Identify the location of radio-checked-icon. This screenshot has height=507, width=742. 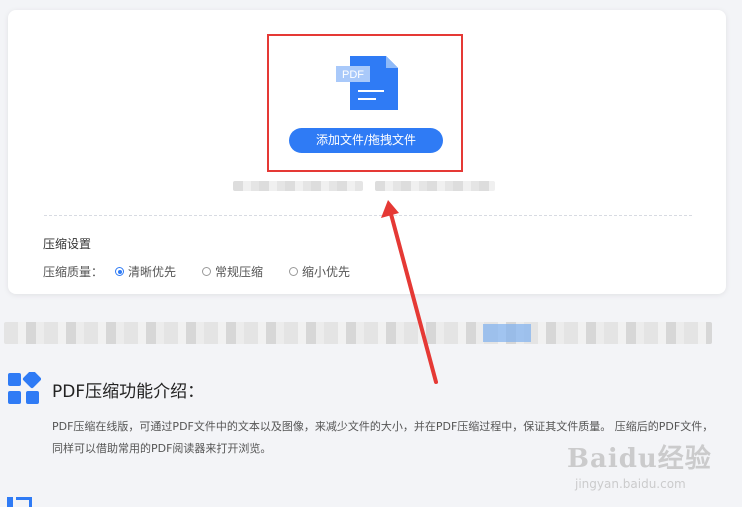
(120, 271).